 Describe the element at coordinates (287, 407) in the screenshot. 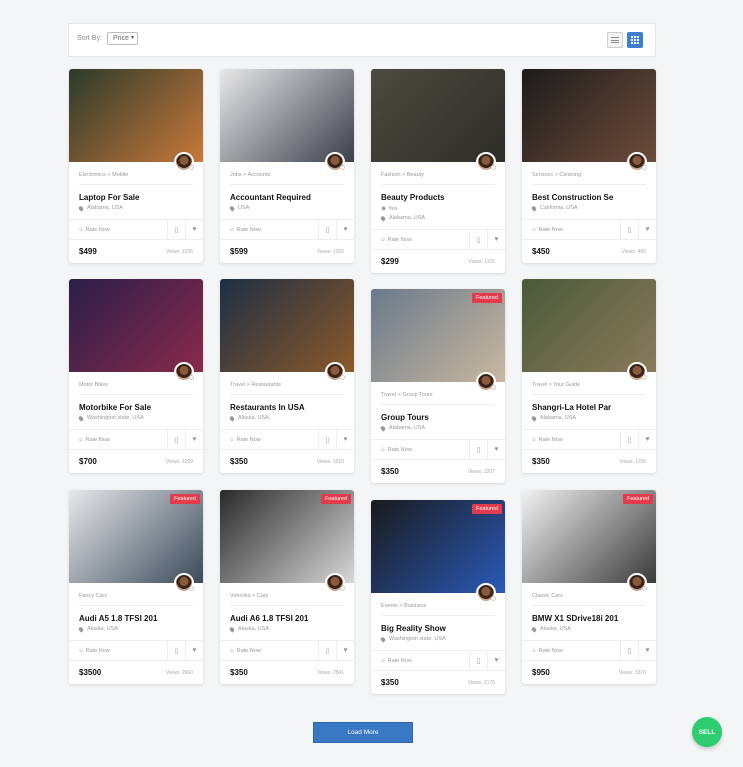

I see `listing-title: Restaurants In USA` at that location.